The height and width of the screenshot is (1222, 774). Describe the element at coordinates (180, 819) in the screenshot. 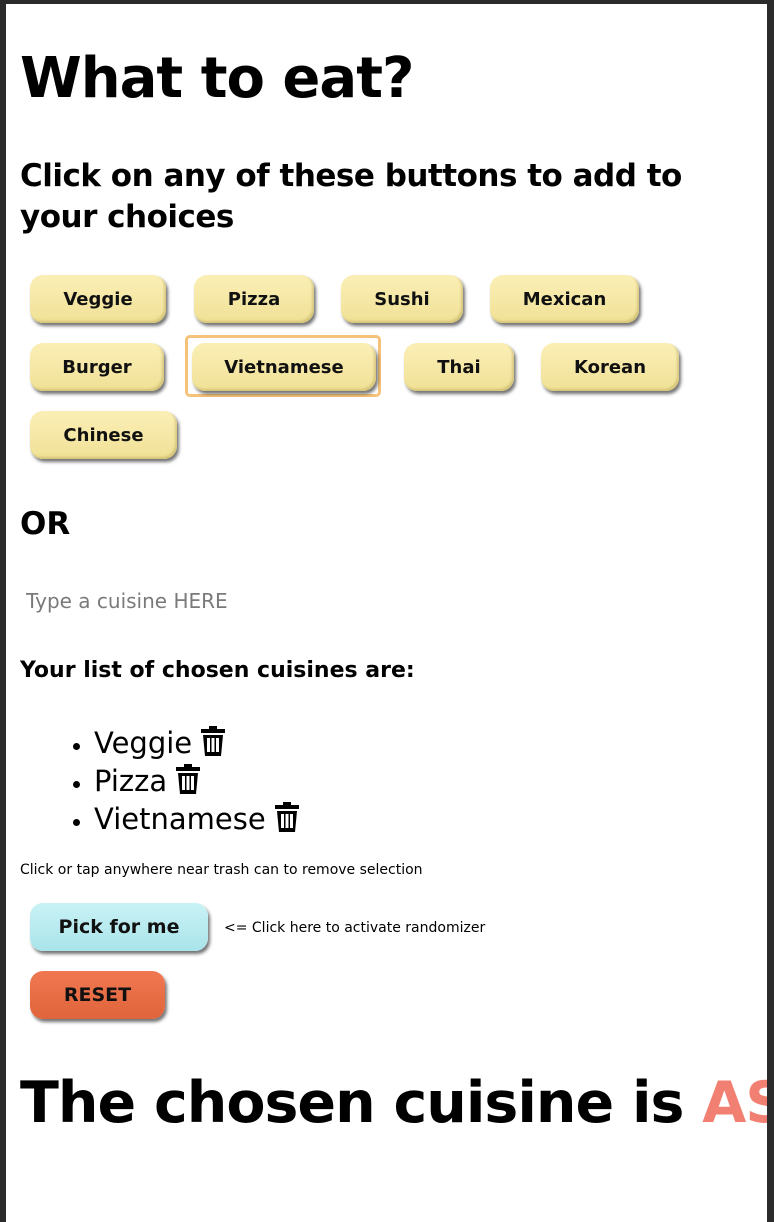

I see `chosen-item-label: Vietnamese` at that location.